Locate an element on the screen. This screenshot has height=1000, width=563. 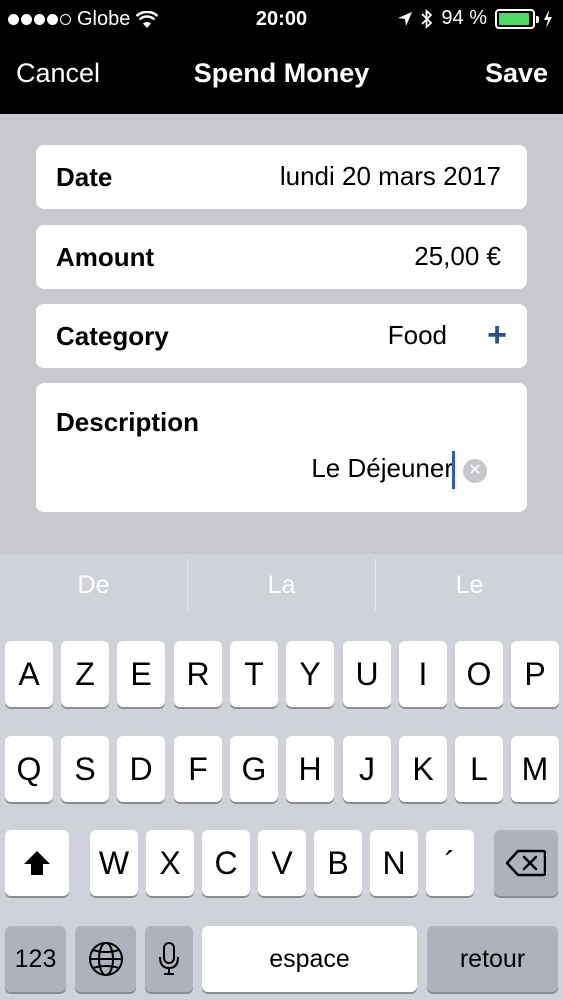
navigation-bar: Cancel Spend Money Save is located at coordinates (281, 76).